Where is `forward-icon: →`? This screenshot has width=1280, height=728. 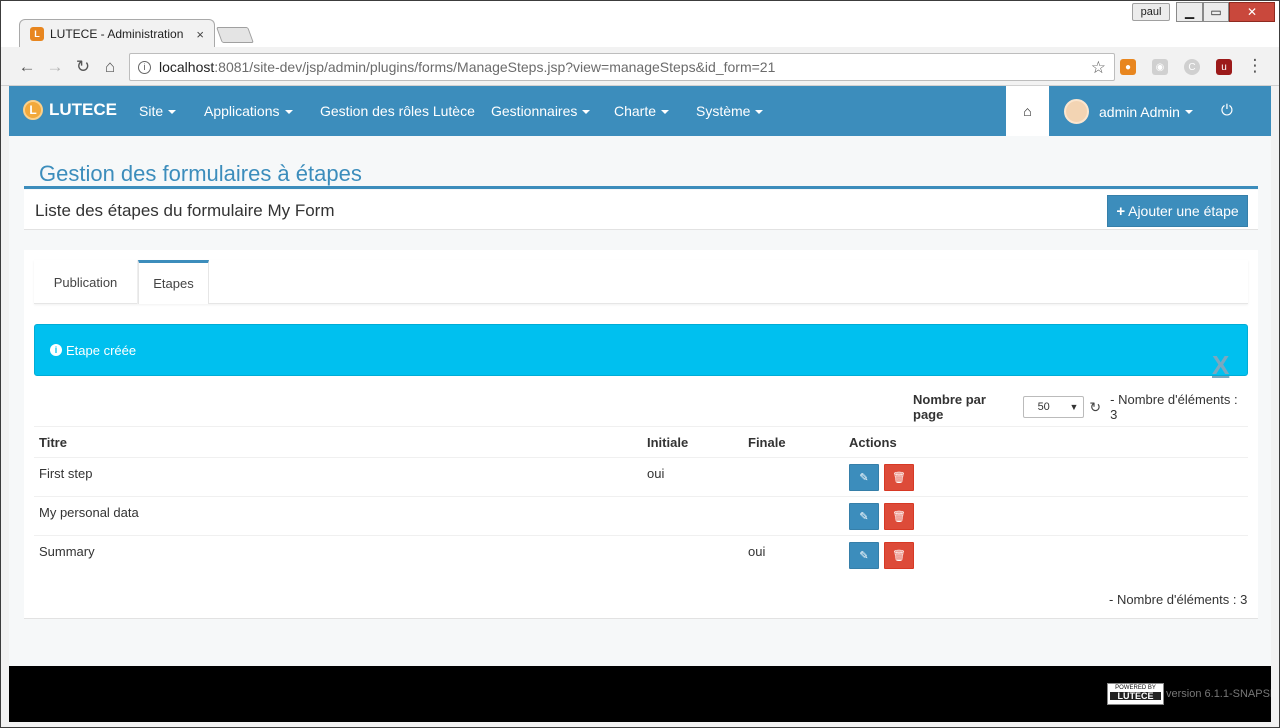
forward-icon: → is located at coordinates (55, 67).